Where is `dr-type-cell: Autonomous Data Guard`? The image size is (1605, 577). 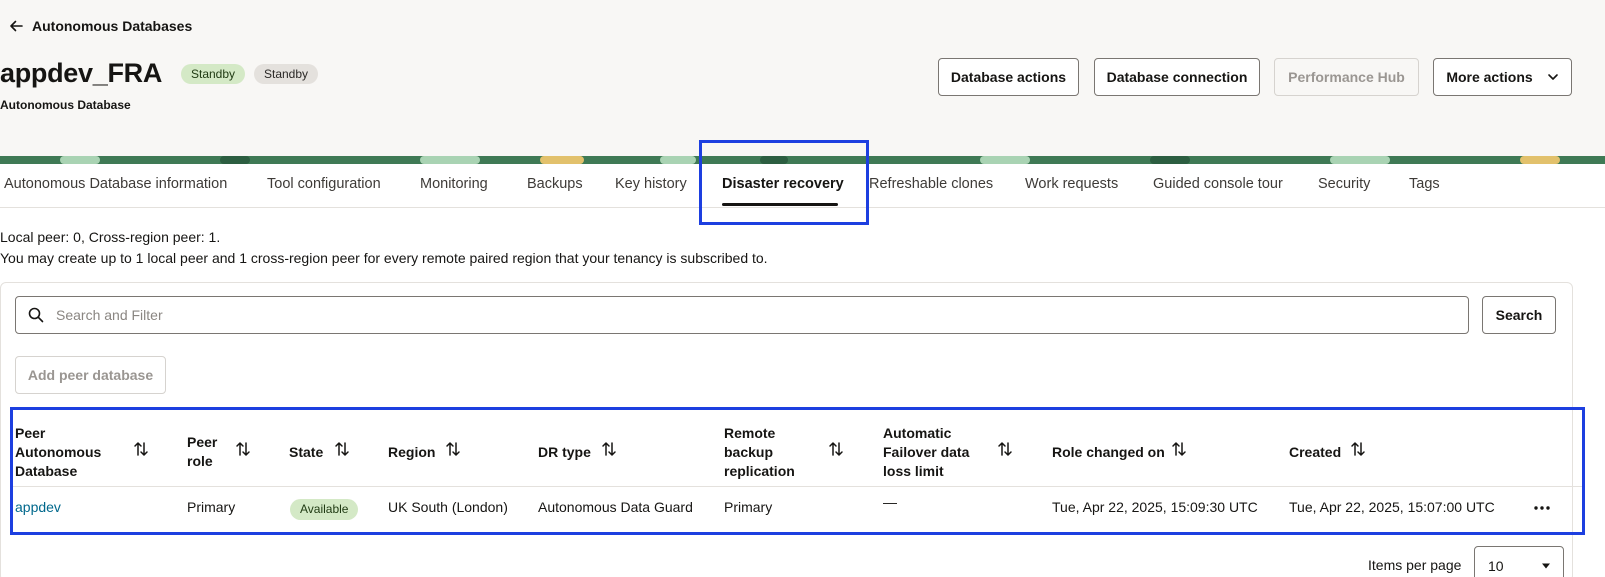
dr-type-cell: Autonomous Data Guard is located at coordinates (615, 507).